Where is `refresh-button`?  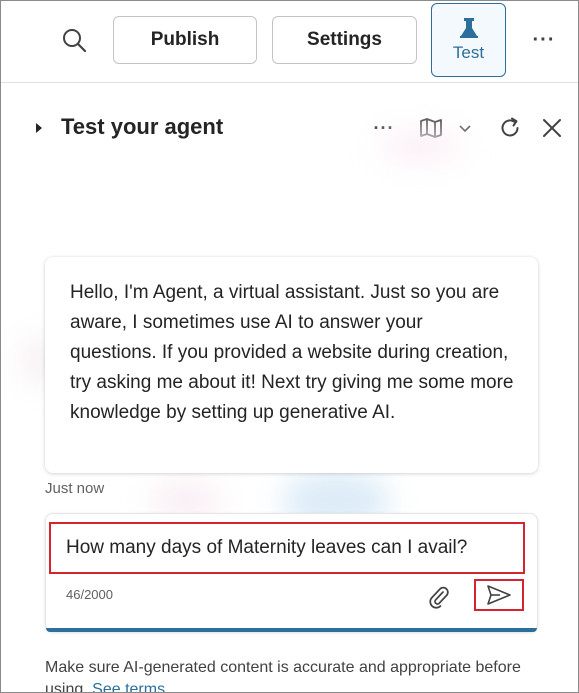
refresh-button is located at coordinates (510, 128).